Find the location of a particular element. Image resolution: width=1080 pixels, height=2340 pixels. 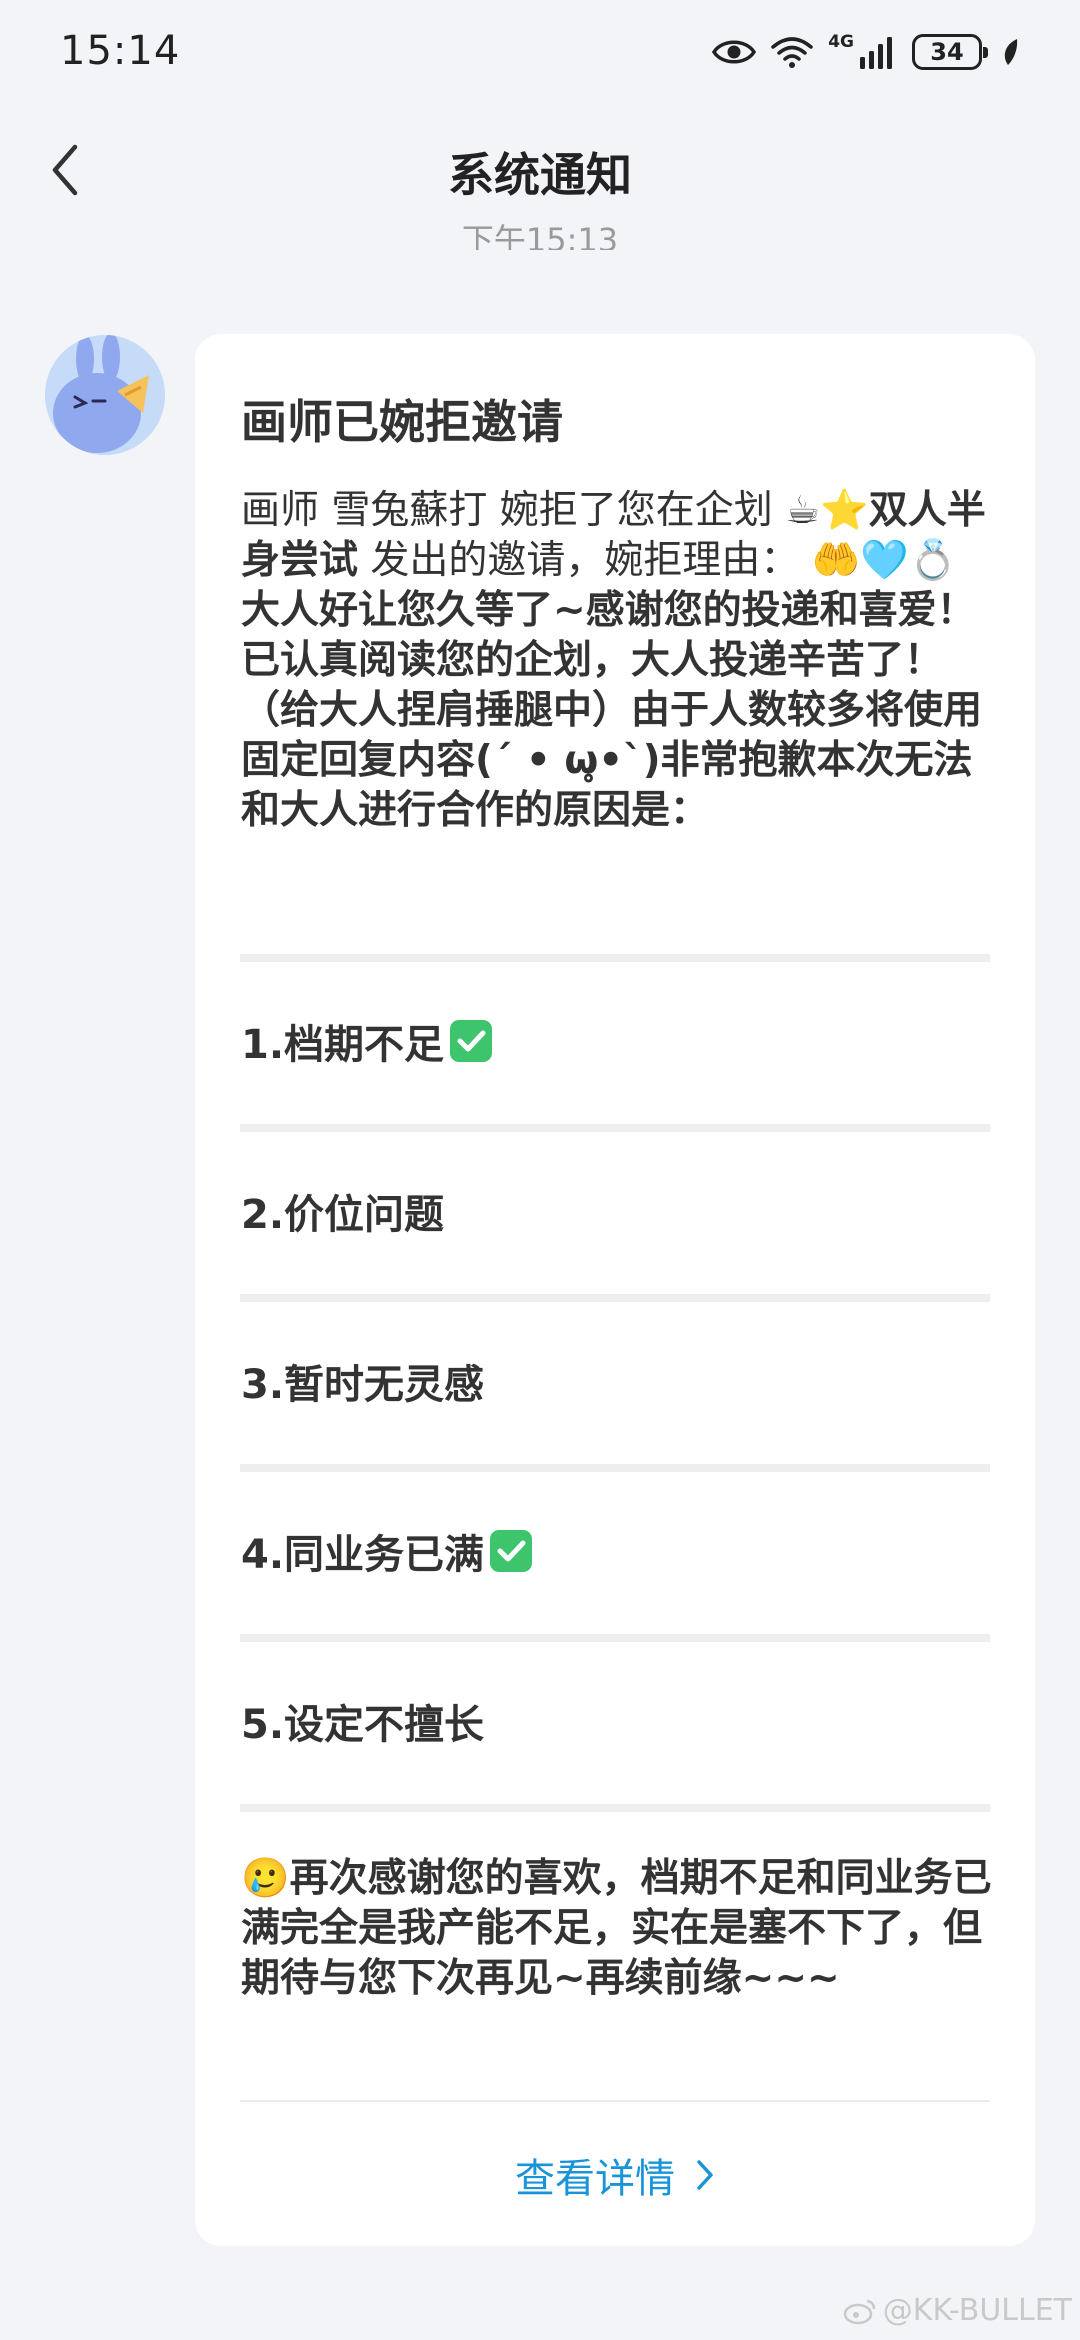

watermark: @KK-BULLET is located at coordinates (957, 2310).